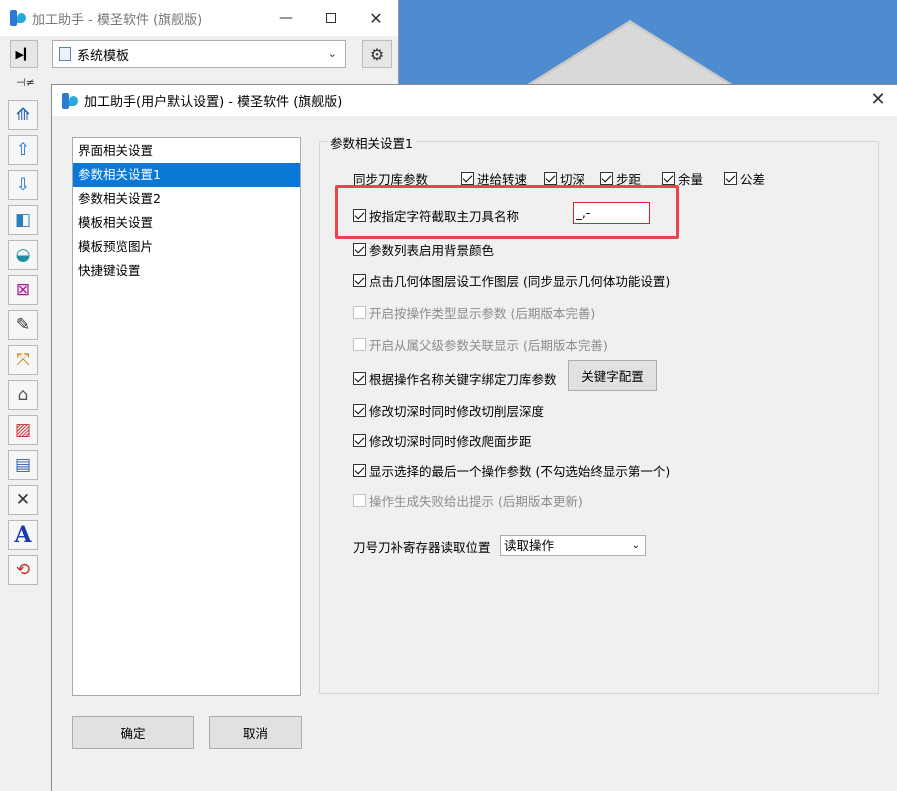  I want to click on note-edit-icon: ✎, so click(23, 325).